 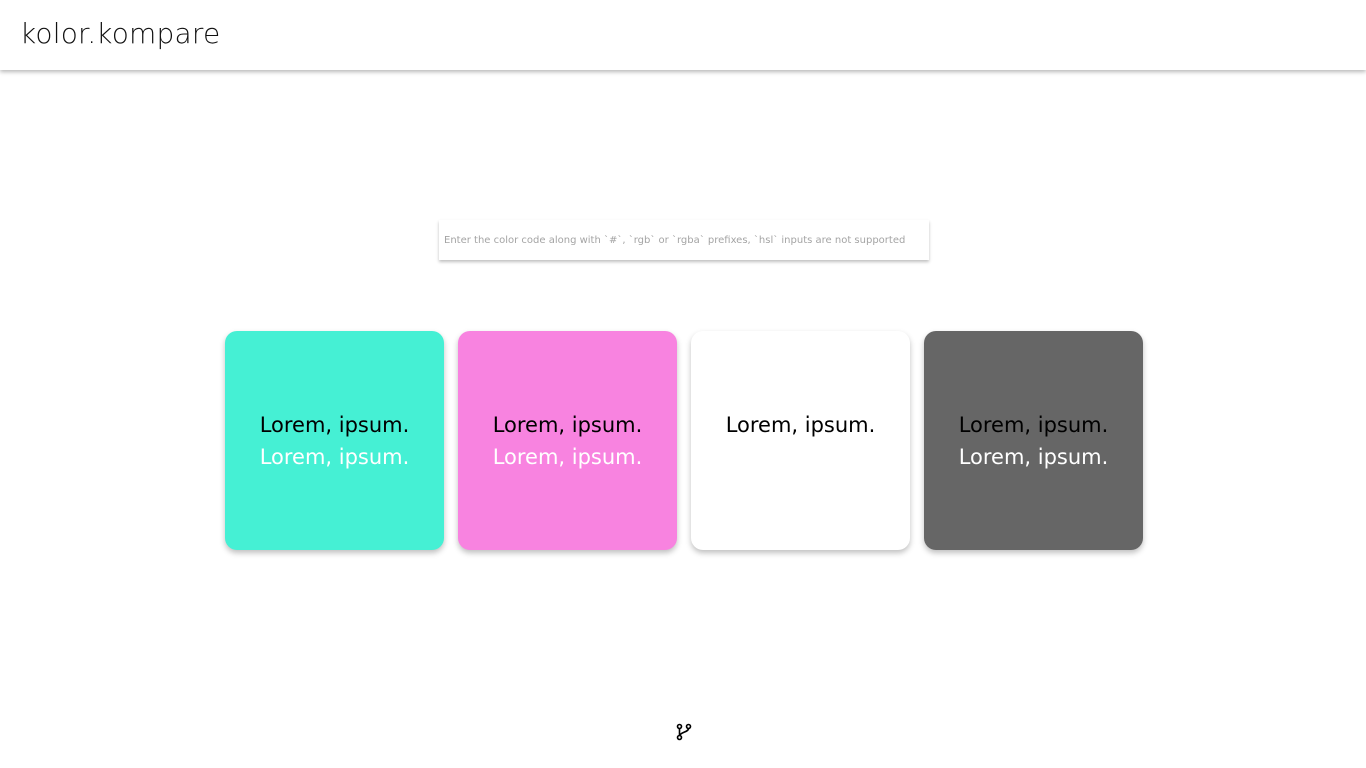 I want to click on color-card-teal: Lorem, ipsum. Lorem, ipsum., so click(x=334, y=440).